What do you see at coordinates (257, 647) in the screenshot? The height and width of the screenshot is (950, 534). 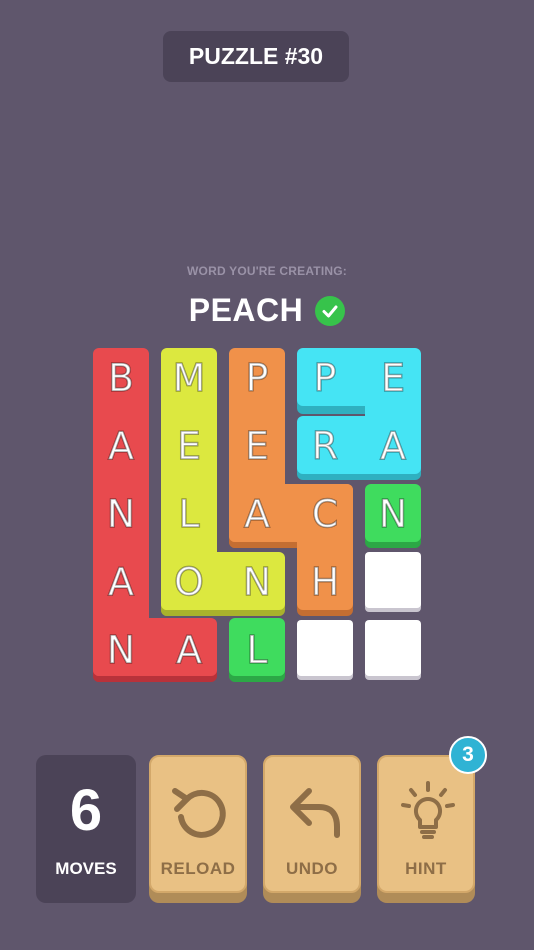 I see `green-letter-tile-l` at bounding box center [257, 647].